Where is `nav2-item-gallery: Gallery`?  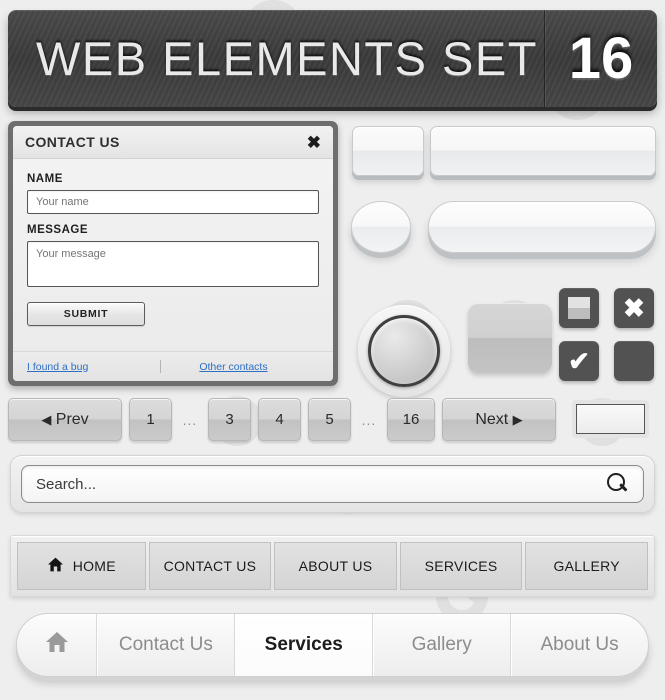 nav2-item-gallery: Gallery is located at coordinates (442, 645).